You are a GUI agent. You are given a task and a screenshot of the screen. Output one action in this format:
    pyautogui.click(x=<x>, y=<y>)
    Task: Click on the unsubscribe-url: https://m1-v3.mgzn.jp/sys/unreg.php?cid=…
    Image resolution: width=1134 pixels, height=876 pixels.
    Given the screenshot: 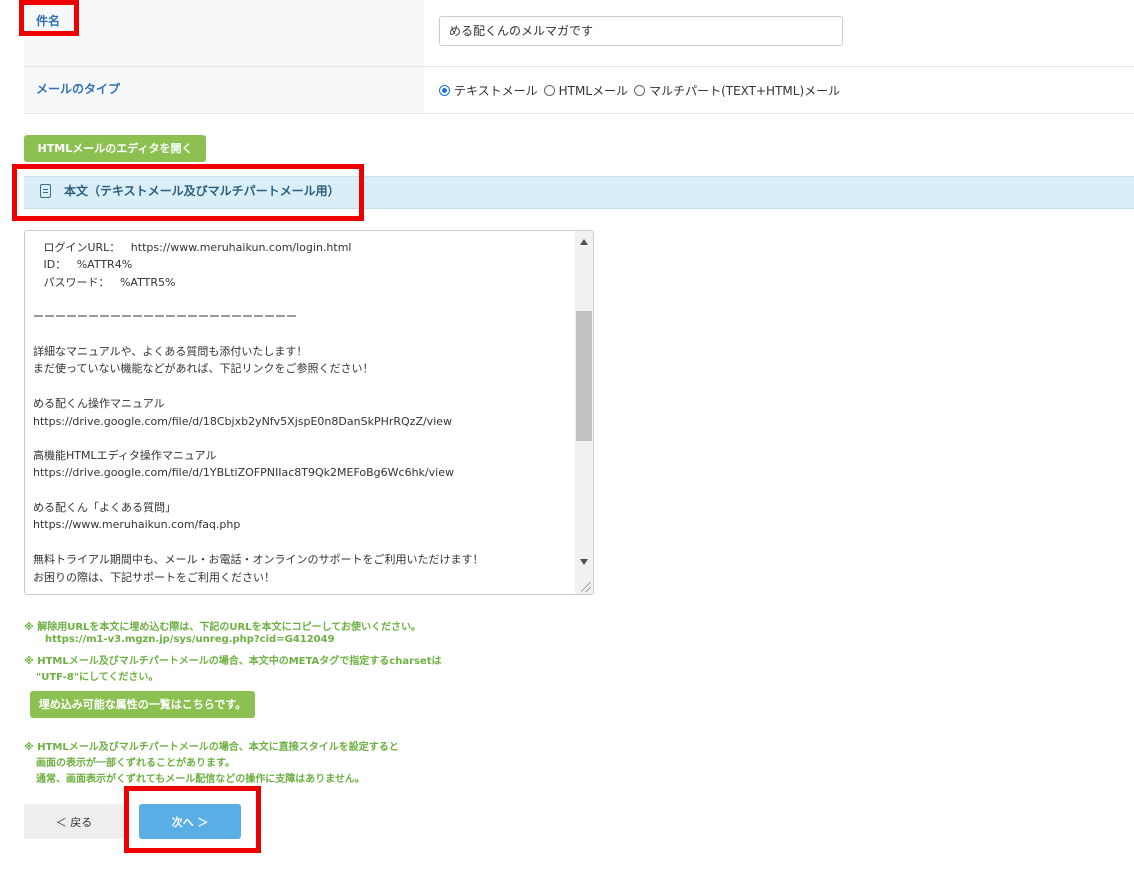 What is the action you would take?
    pyautogui.click(x=190, y=639)
    